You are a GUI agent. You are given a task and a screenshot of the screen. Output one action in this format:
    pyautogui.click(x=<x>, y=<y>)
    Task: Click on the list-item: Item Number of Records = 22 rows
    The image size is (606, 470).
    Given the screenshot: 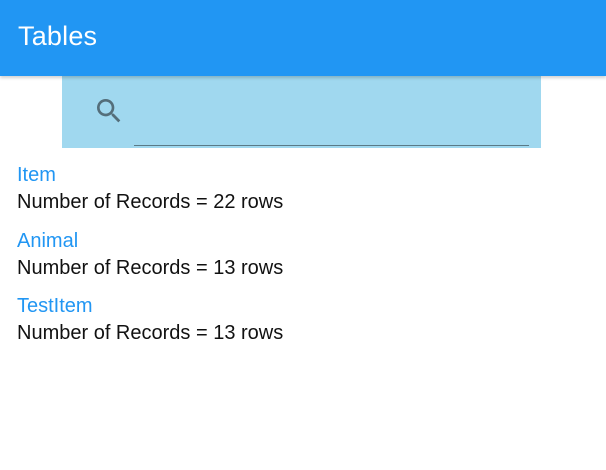 What is the action you would take?
    pyautogui.click(x=297, y=195)
    